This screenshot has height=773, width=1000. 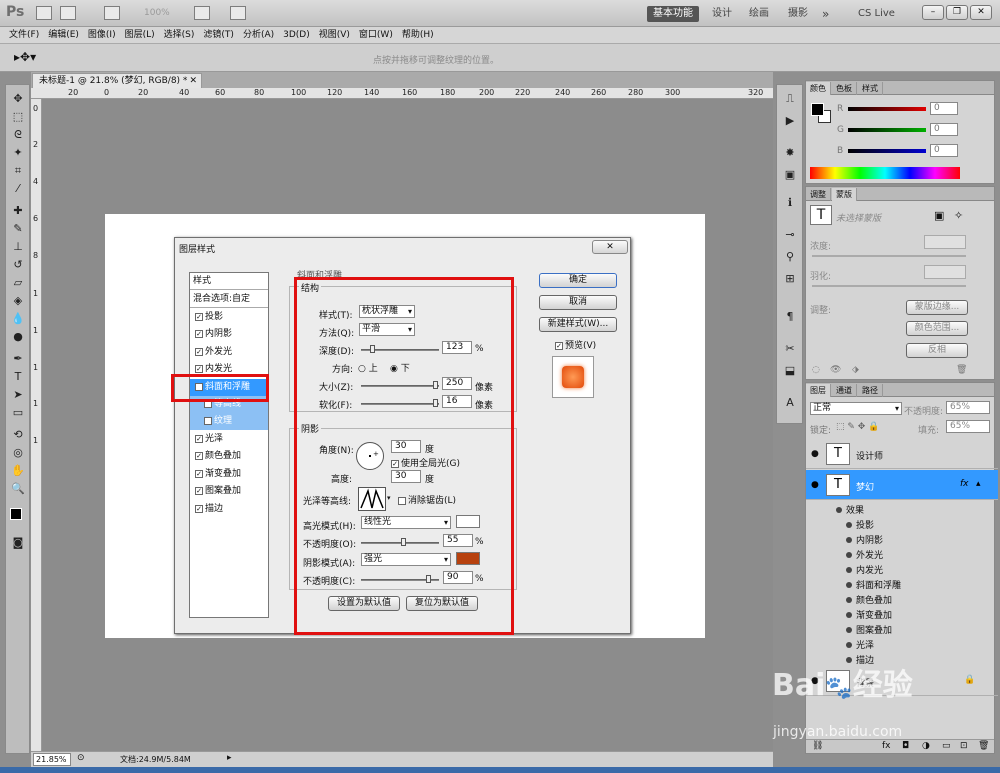 I want to click on quick-mask-icon: ◙, so click(x=18, y=542).